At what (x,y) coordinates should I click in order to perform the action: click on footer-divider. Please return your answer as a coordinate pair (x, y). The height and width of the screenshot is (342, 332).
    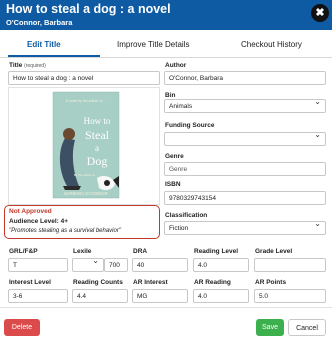
    Looking at the image, I should click on (166, 307).